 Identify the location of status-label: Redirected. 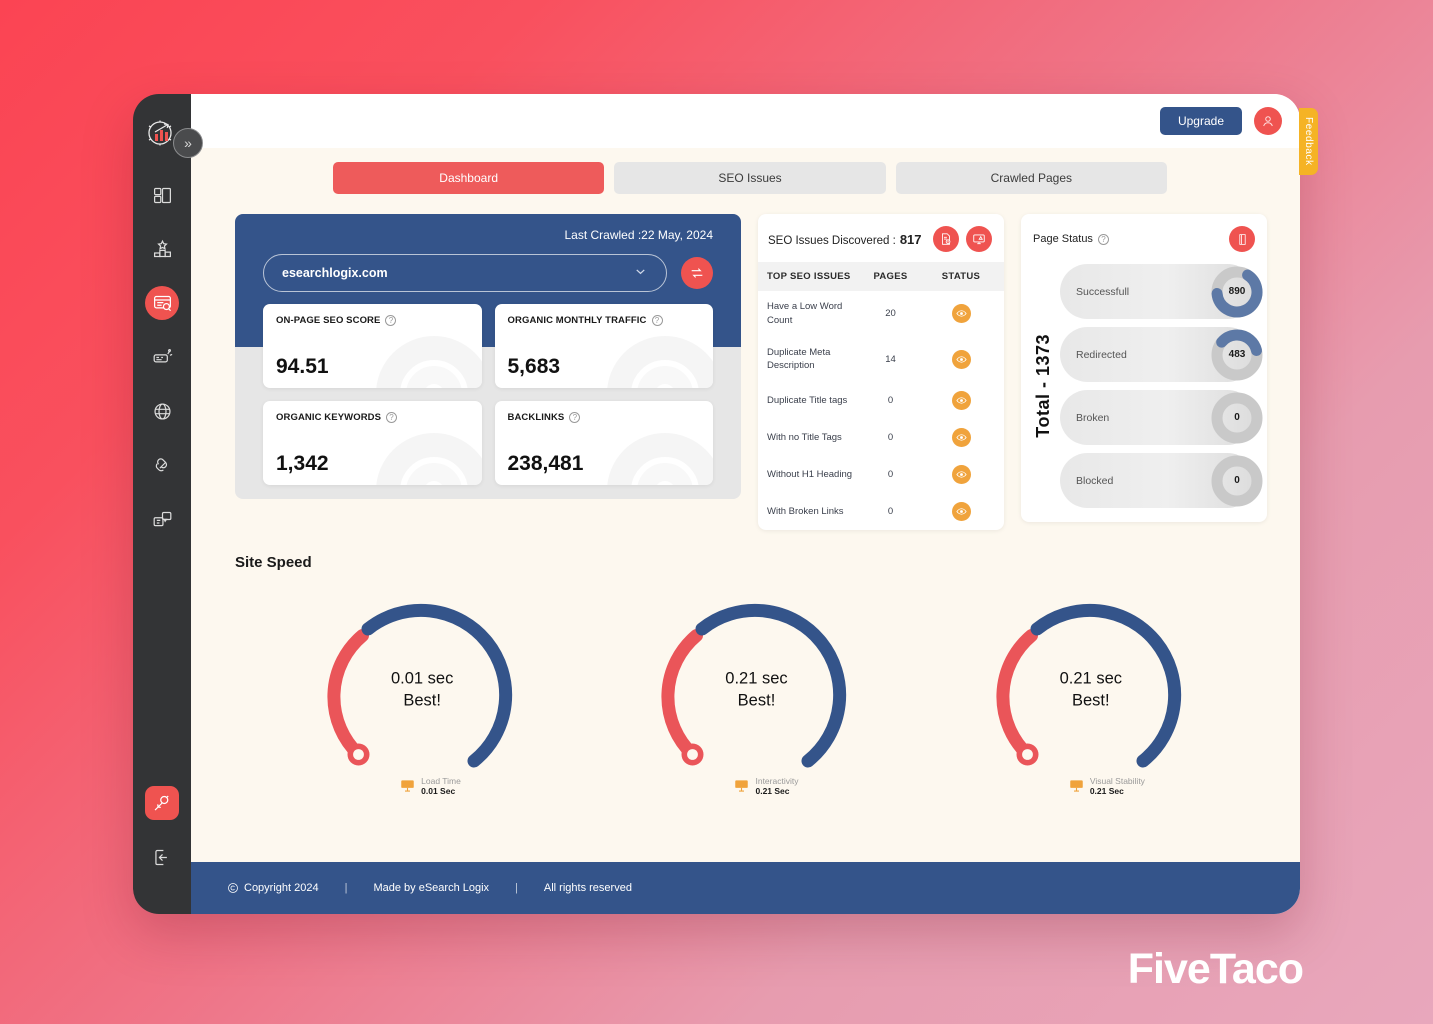
(1101, 354).